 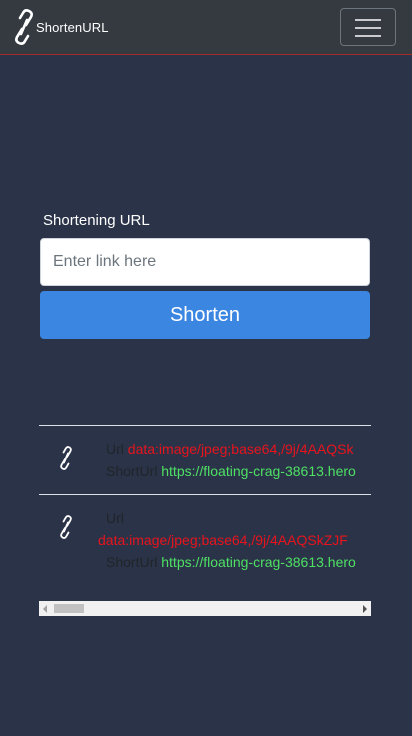 I want to click on brand-link: ShortenURL, so click(x=61, y=27).